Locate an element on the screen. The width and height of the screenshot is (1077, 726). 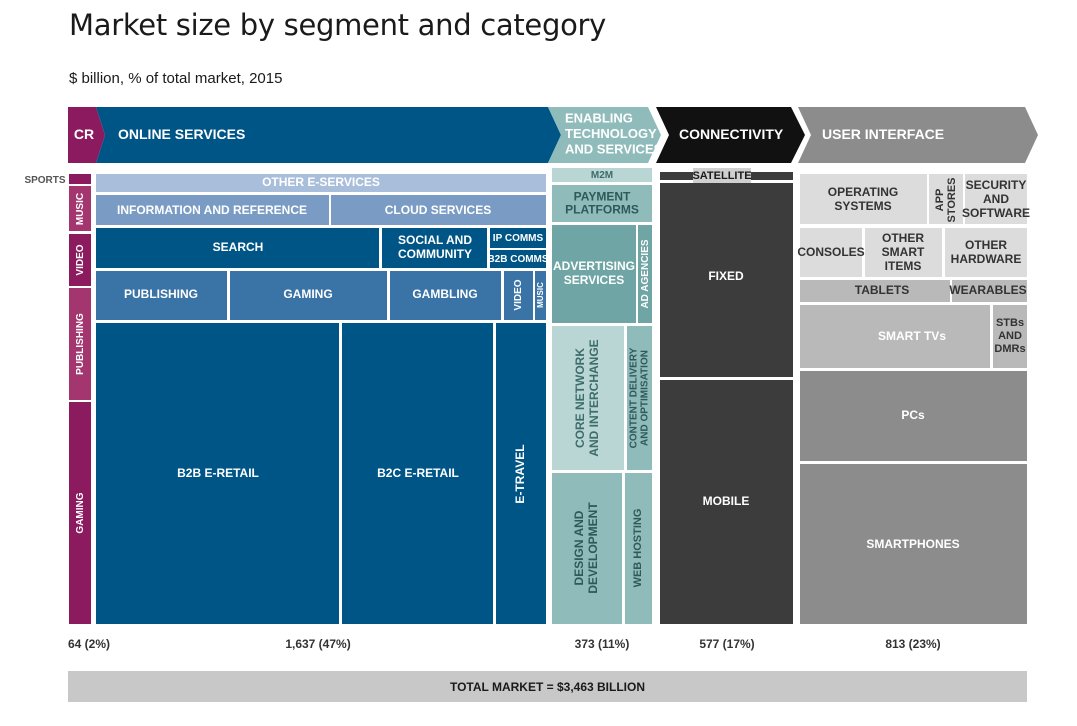
os-b2b-eretail-label: B2B E-RETAIL is located at coordinates (218, 473).